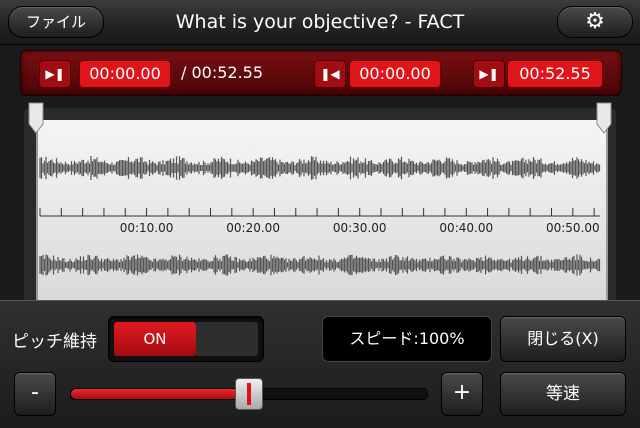 The height and width of the screenshot is (428, 640). I want to click on speed-slider-fill, so click(159, 394).